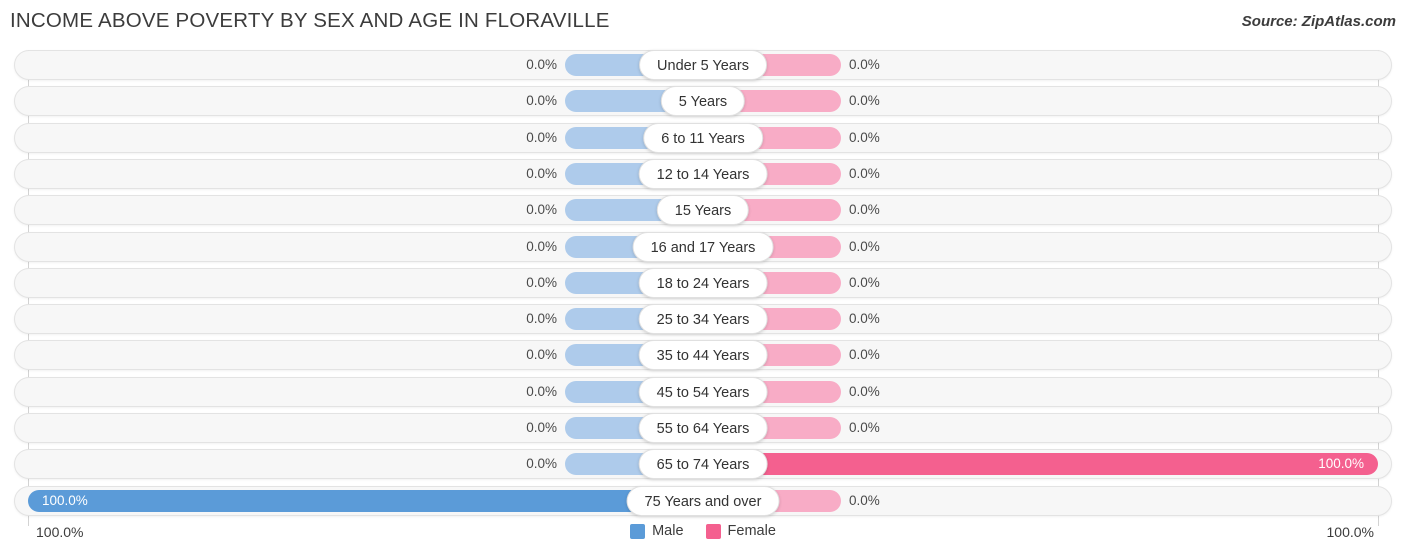 Image resolution: width=1406 pixels, height=559 pixels. I want to click on category-label: 16 and 17 Years, so click(703, 246).